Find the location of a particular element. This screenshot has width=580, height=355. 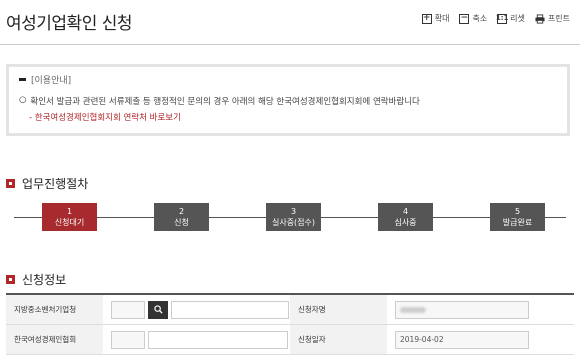

zoom-in-button: + 확대 is located at coordinates (435, 18).